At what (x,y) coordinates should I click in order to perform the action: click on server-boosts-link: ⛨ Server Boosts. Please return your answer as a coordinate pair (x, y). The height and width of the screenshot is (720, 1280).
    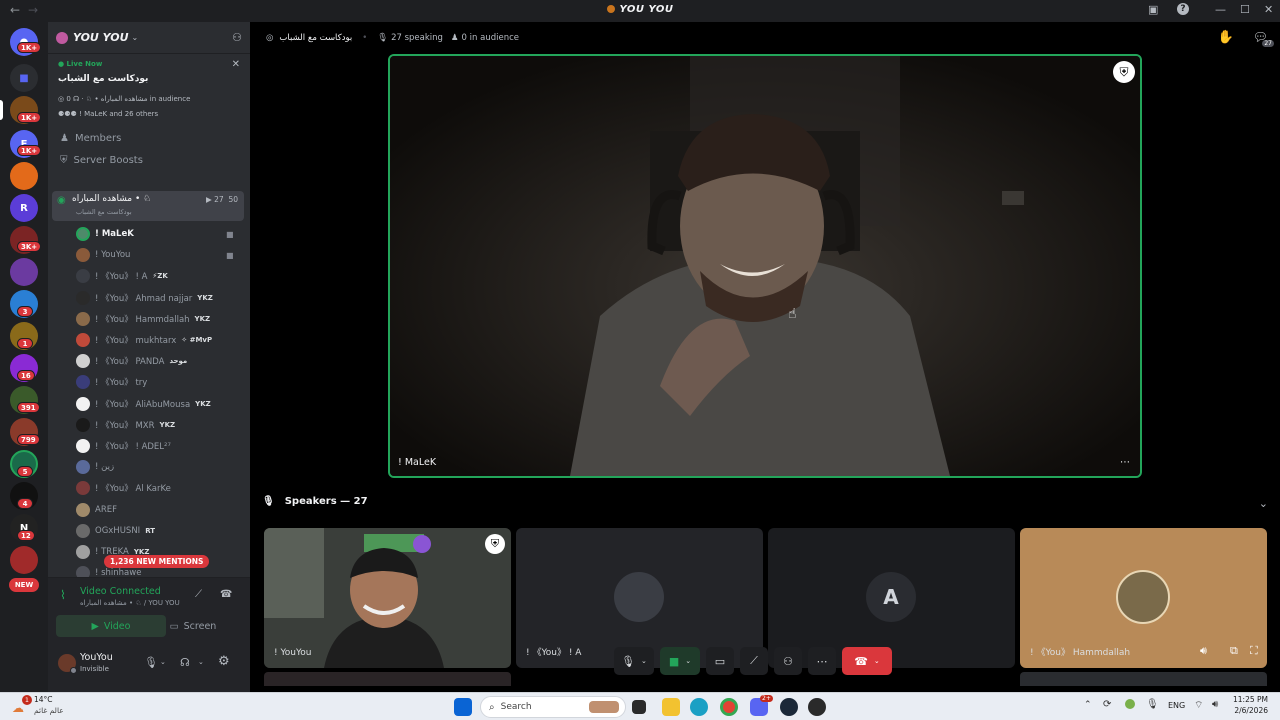
    Looking at the image, I should click on (101, 160).